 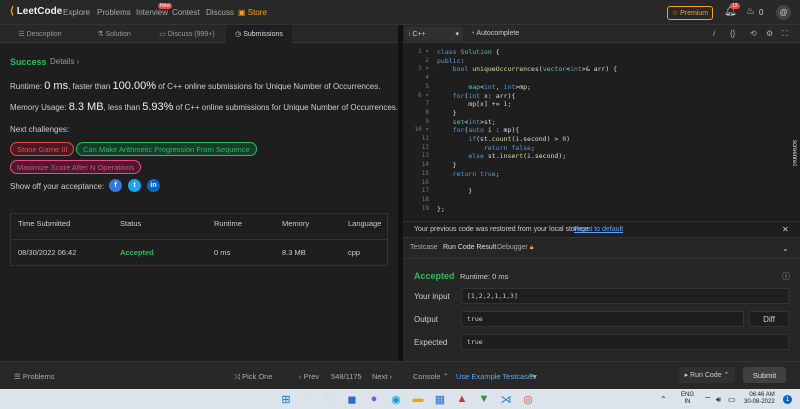 I want to click on list-icon: ☰, so click(x=18, y=376).